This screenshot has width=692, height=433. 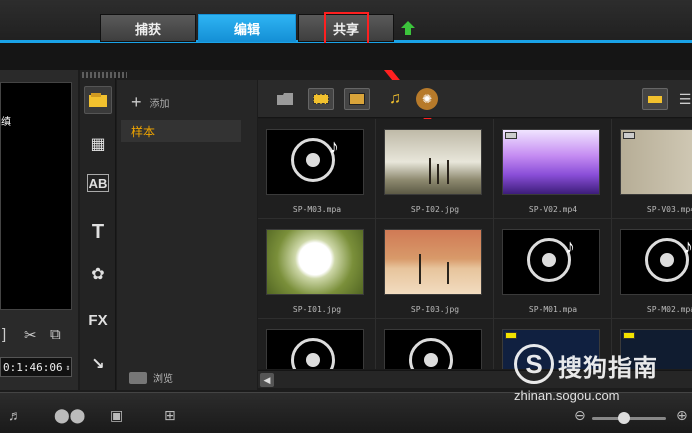 I want to click on library-icon-strip: ▦ AB T ✿ FX ↘, so click(x=98, y=230).